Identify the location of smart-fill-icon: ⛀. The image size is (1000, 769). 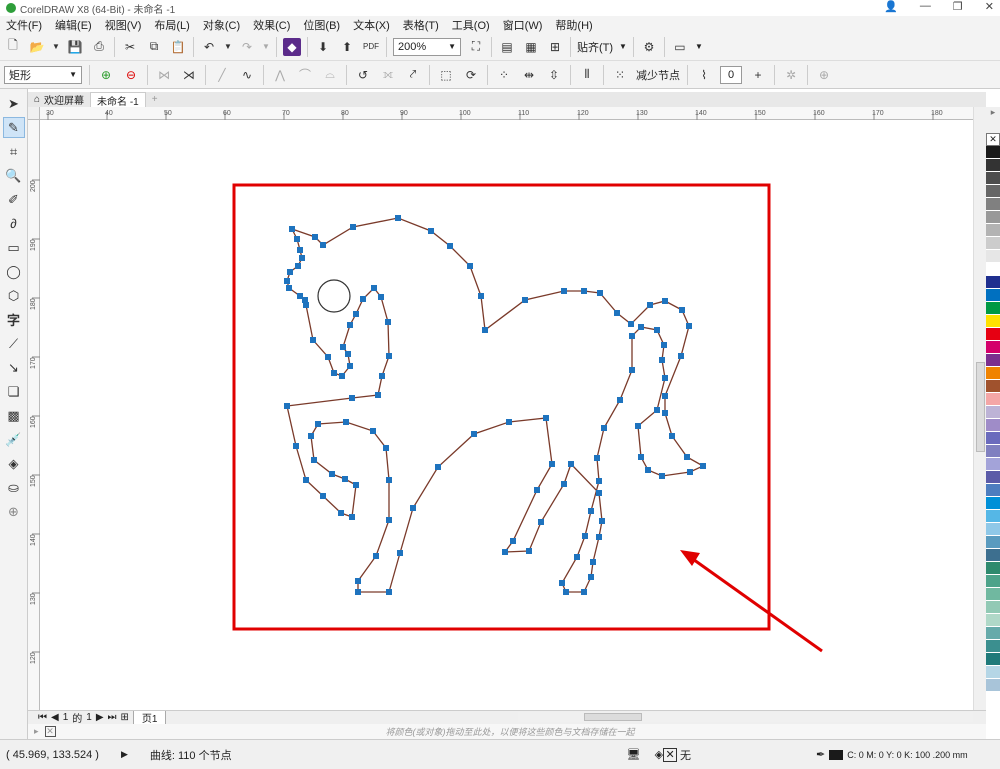
(14, 487).